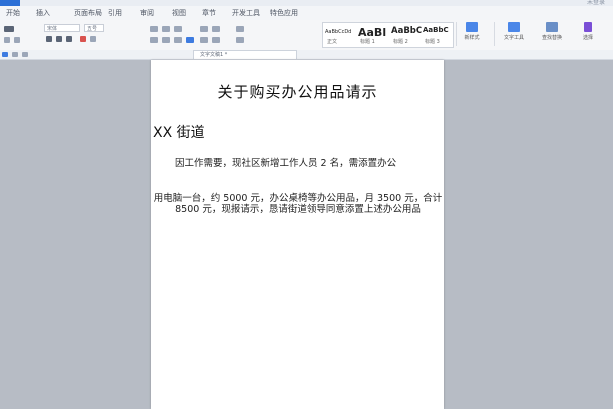 This screenshot has width=613, height=409. Describe the element at coordinates (179, 133) in the screenshot. I see `document-addressee: XX 街道` at that location.